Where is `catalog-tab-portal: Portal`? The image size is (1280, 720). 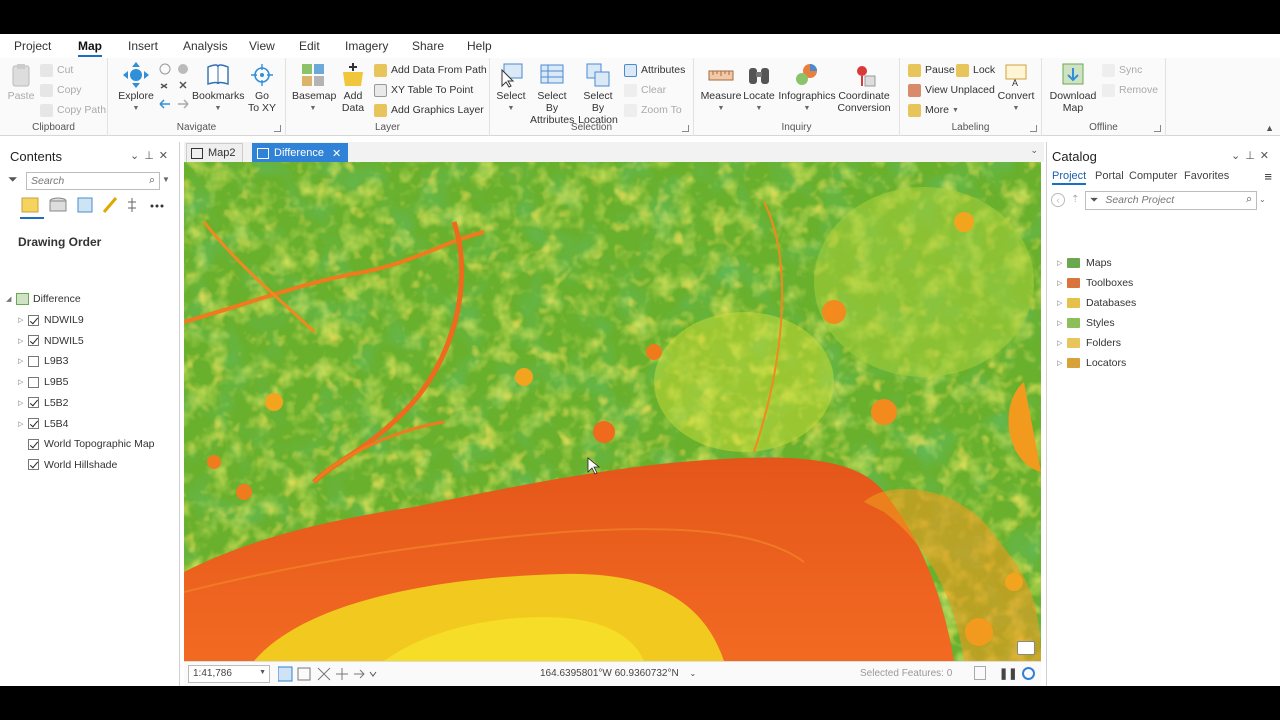
catalog-tab-portal: Portal is located at coordinates (1109, 176).